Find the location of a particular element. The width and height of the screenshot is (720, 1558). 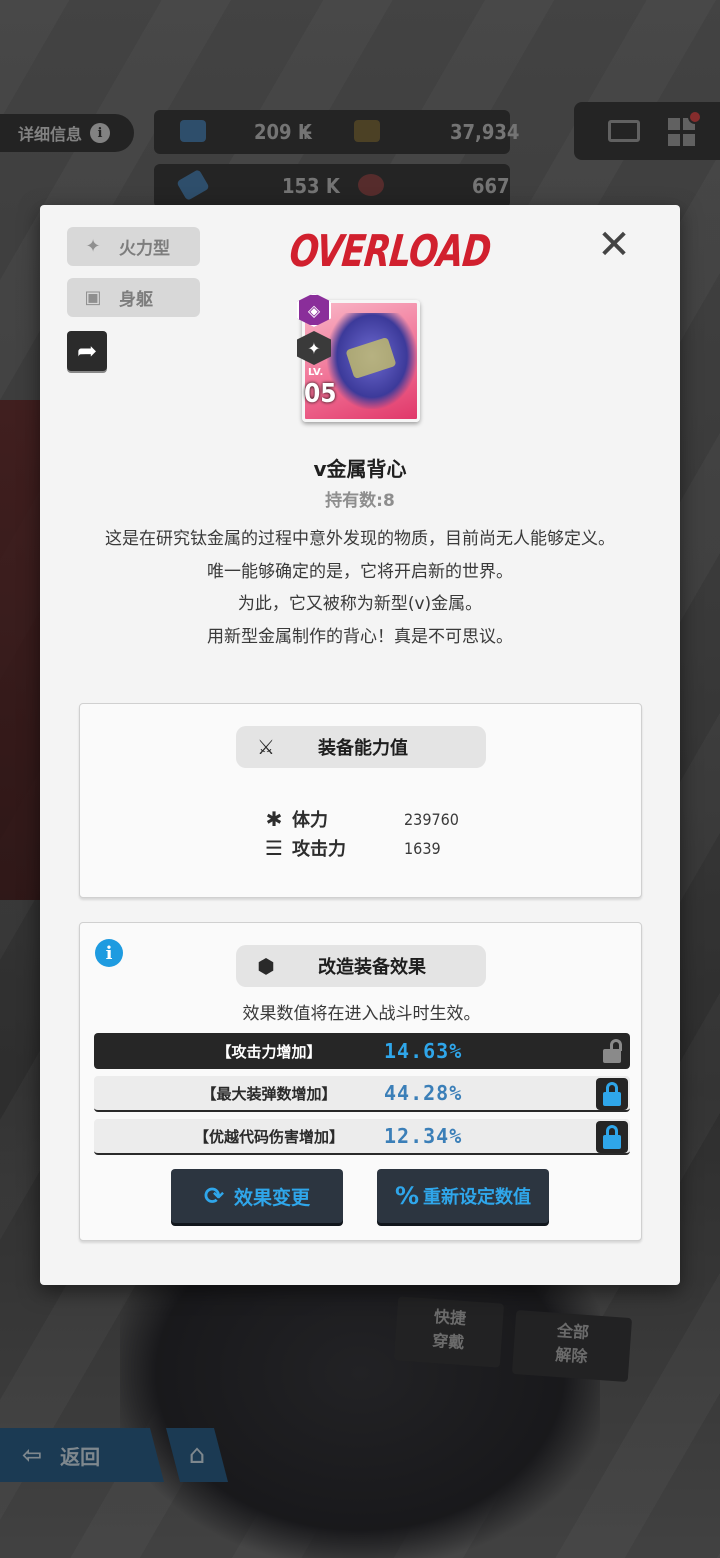

atk-value: 1639 is located at coordinates (422, 848).